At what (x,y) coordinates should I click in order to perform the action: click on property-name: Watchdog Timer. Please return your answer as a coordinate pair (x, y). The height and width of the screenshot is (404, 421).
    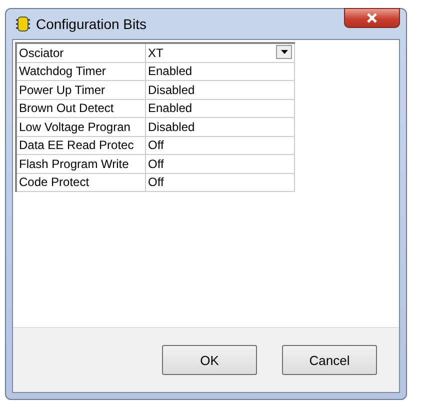
    Looking at the image, I should click on (81, 71).